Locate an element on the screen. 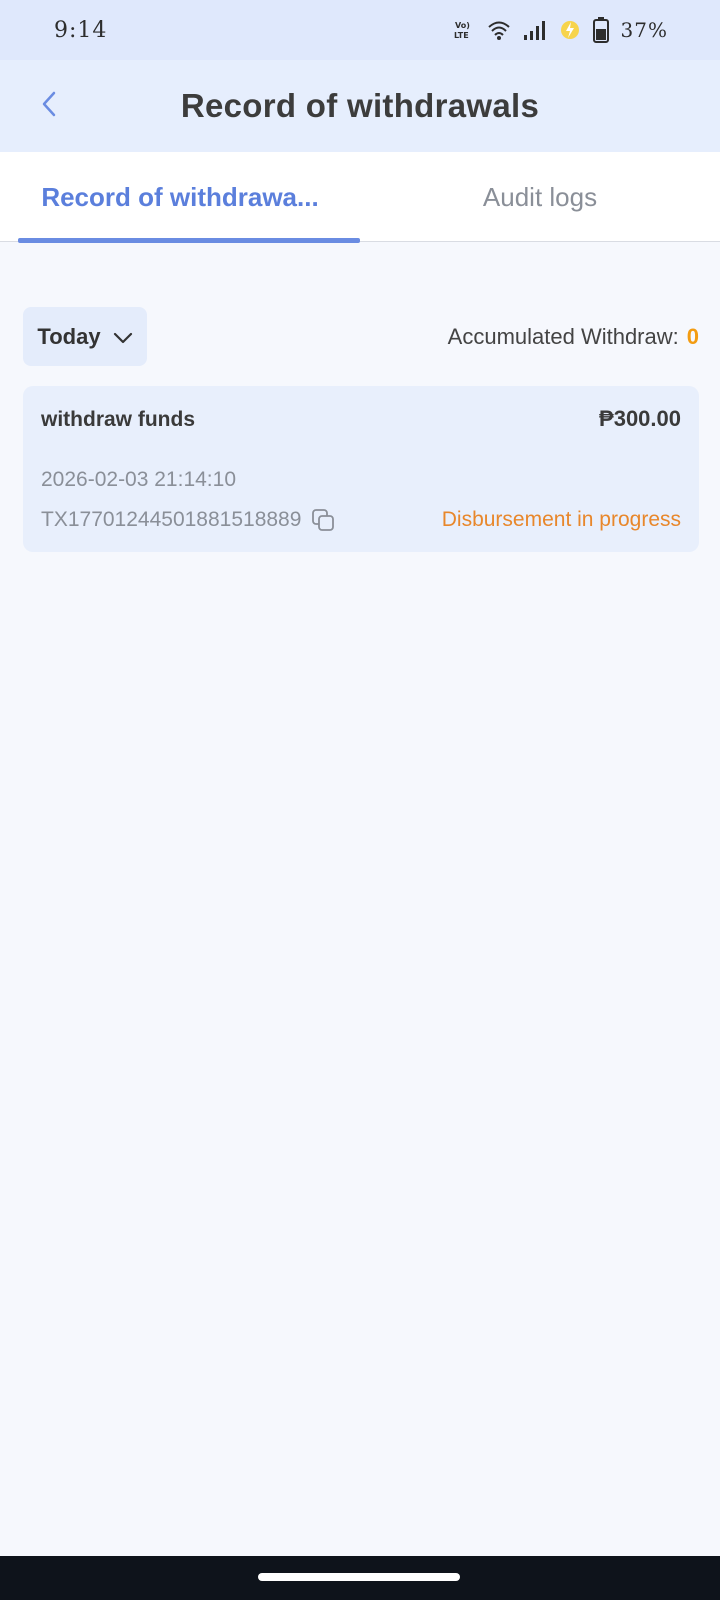 This screenshot has width=720, height=1600. accumulated-label: Accumulated Withdraw: is located at coordinates (563, 336).